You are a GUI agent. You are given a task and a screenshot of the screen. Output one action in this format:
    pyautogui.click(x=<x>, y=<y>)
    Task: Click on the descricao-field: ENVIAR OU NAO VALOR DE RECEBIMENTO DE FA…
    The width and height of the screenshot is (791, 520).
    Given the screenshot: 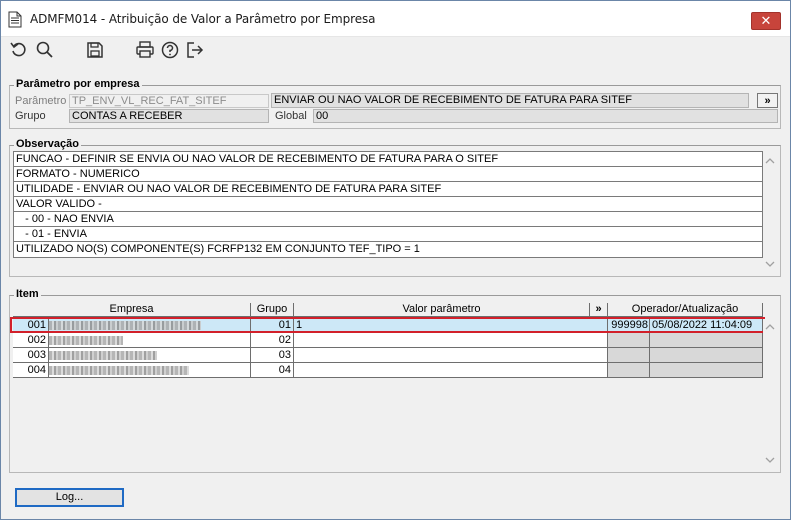 What is the action you would take?
    pyautogui.click(x=510, y=100)
    